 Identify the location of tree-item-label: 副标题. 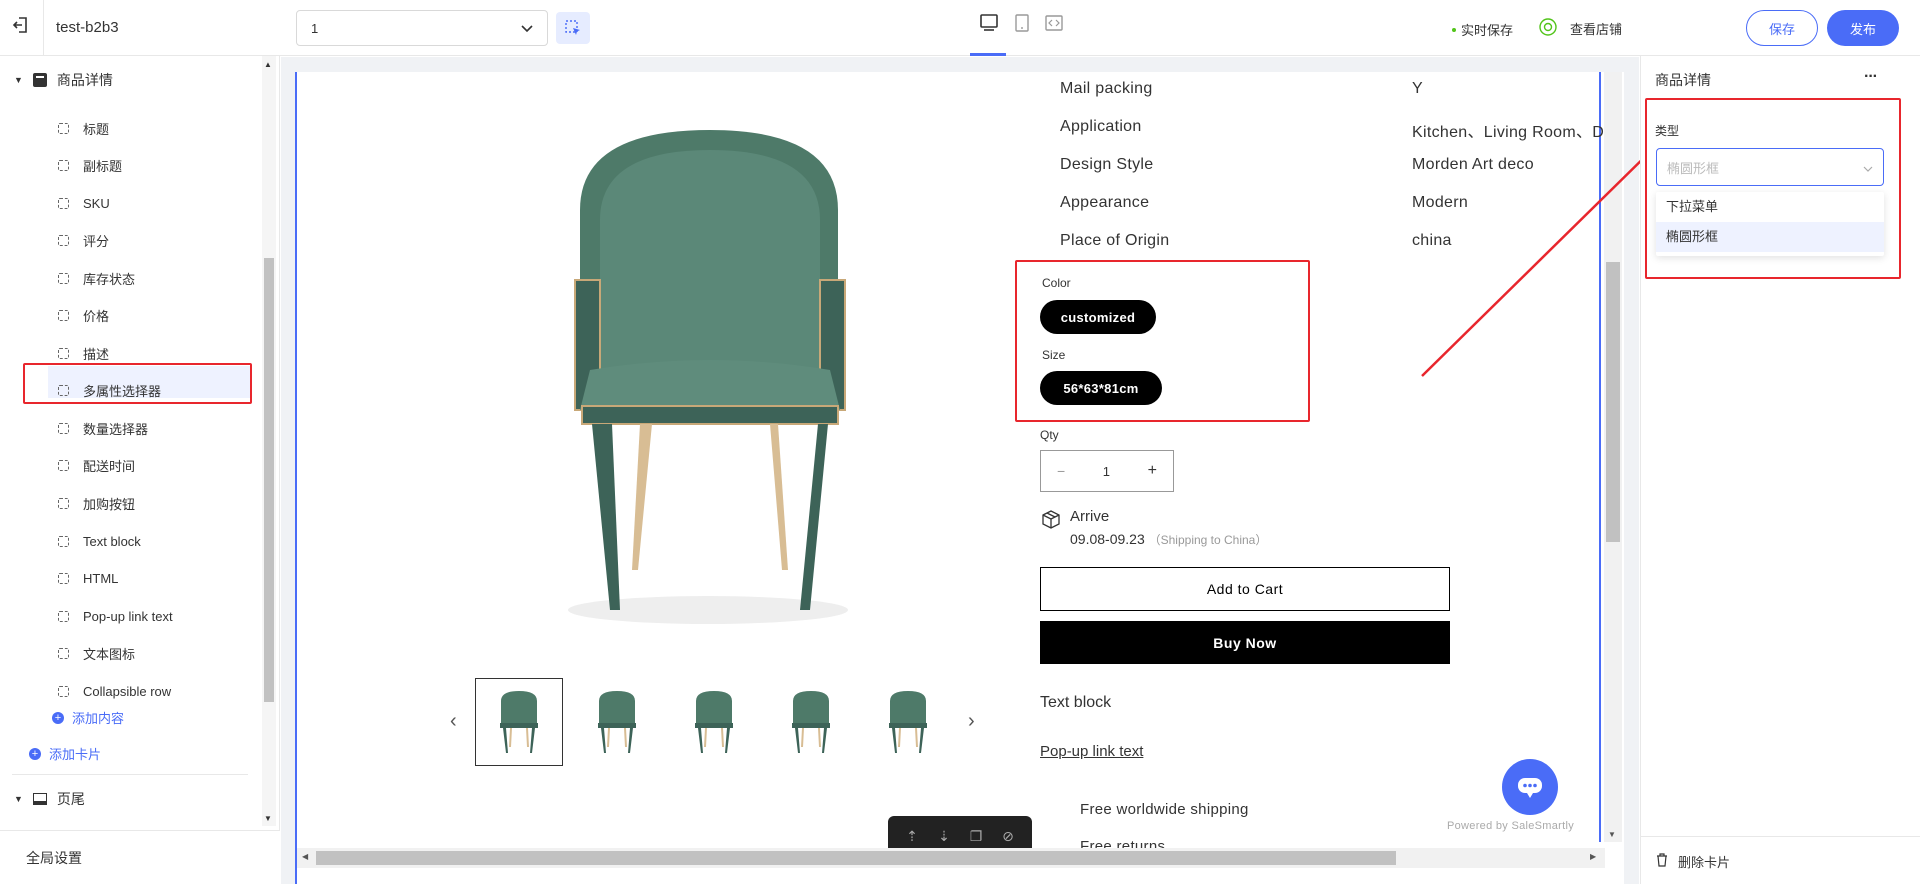
(103, 166).